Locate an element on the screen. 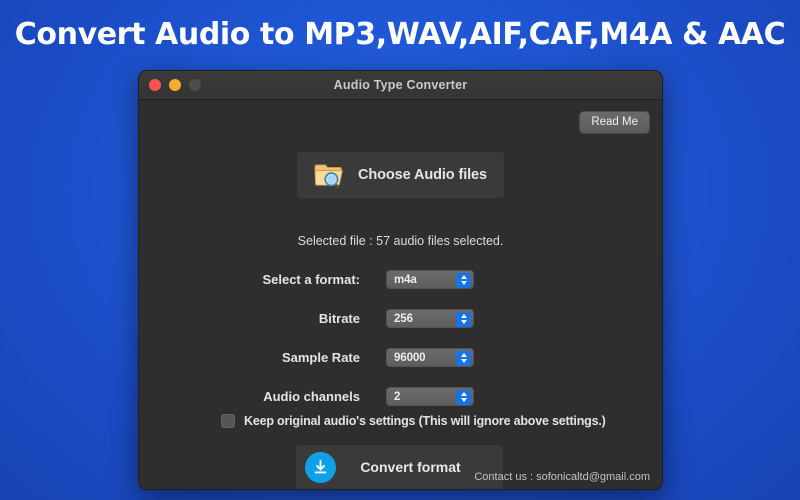  form-row-format: Select a format: m4a is located at coordinates (400, 279).